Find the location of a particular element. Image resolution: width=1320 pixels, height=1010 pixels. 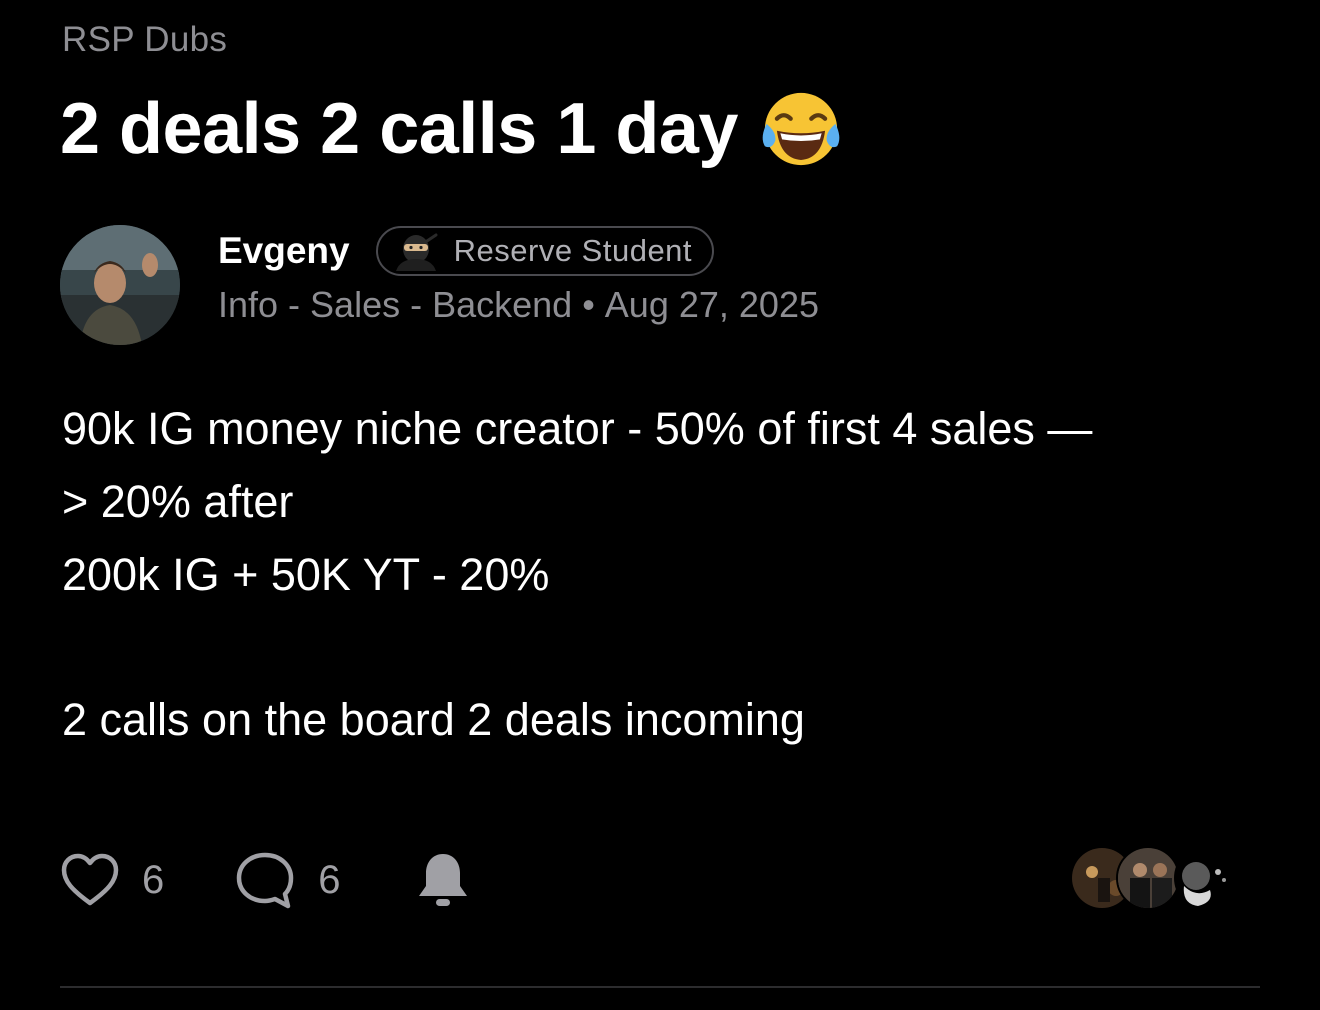

role-badge: Reserve Student is located at coordinates (545, 251).